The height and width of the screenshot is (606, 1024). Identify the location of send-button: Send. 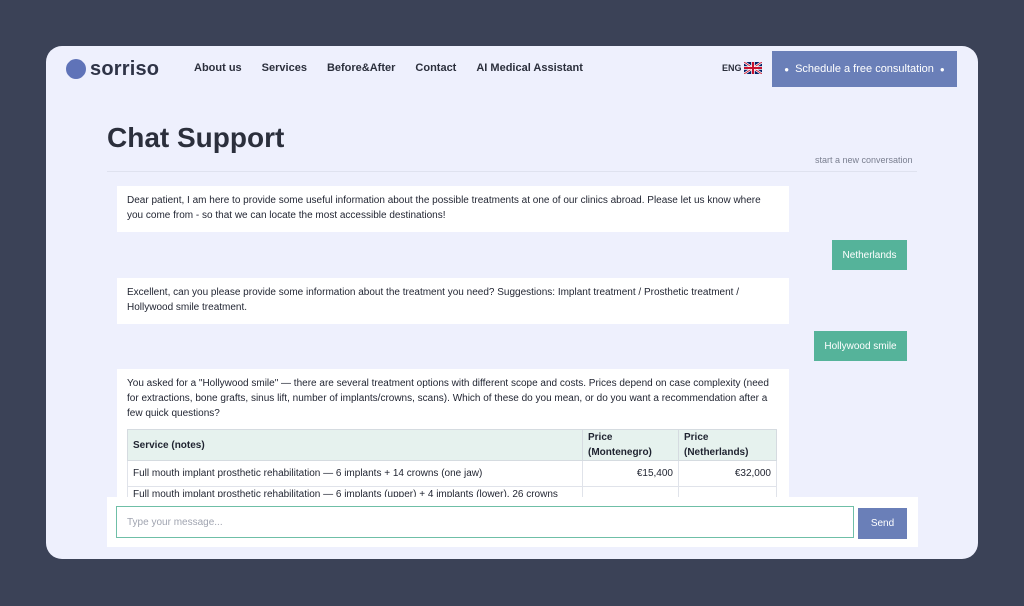
(882, 523).